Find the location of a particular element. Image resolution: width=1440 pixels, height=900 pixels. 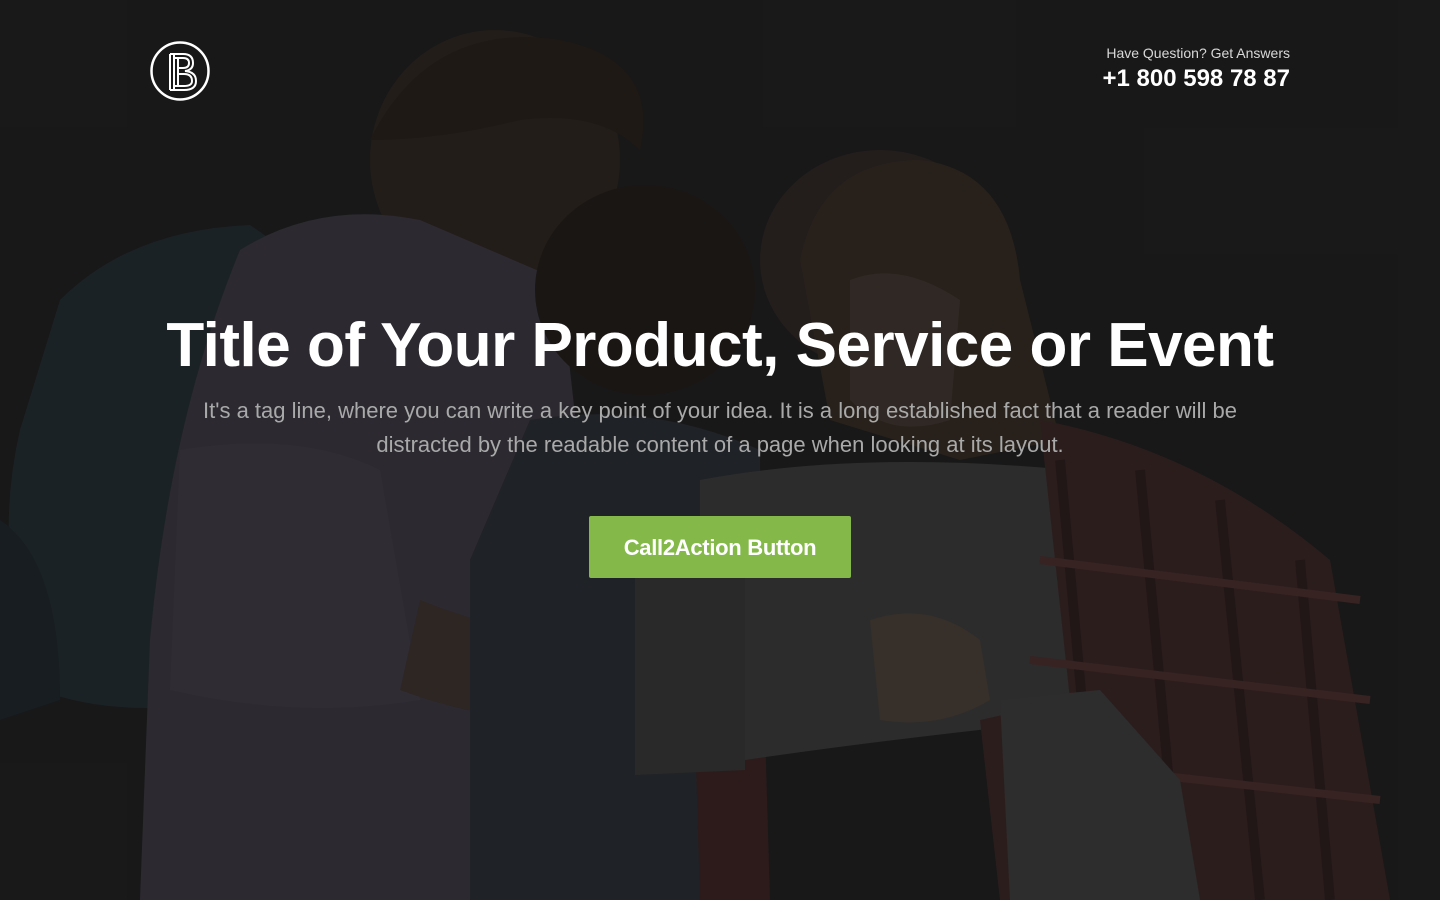

hero-title: Title of Your Product, Service or Event is located at coordinates (720, 345).